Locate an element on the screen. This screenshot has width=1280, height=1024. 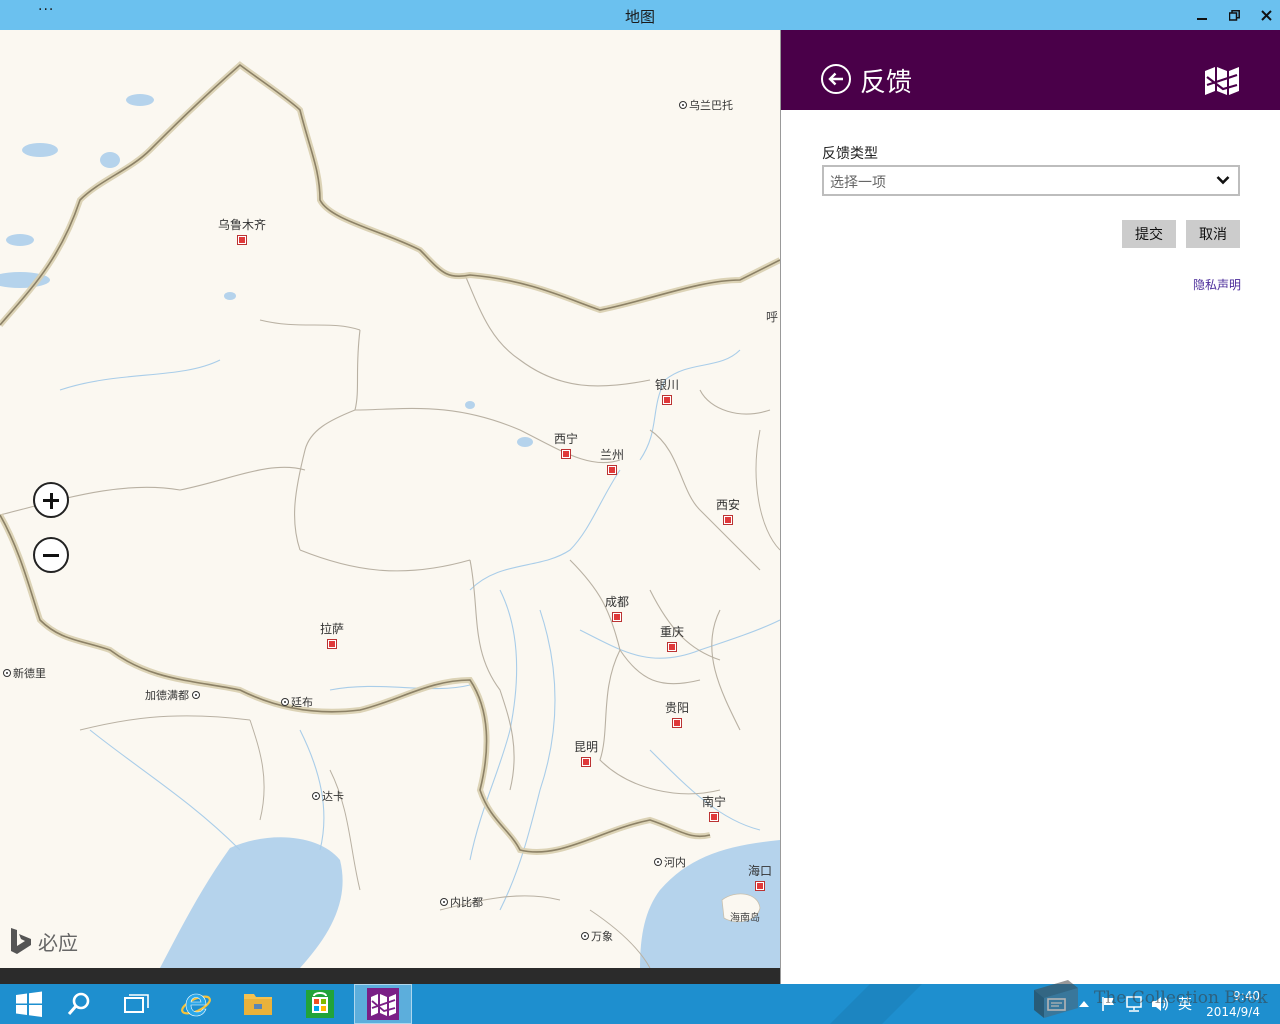
task-view-button is located at coordinates (137, 1004).